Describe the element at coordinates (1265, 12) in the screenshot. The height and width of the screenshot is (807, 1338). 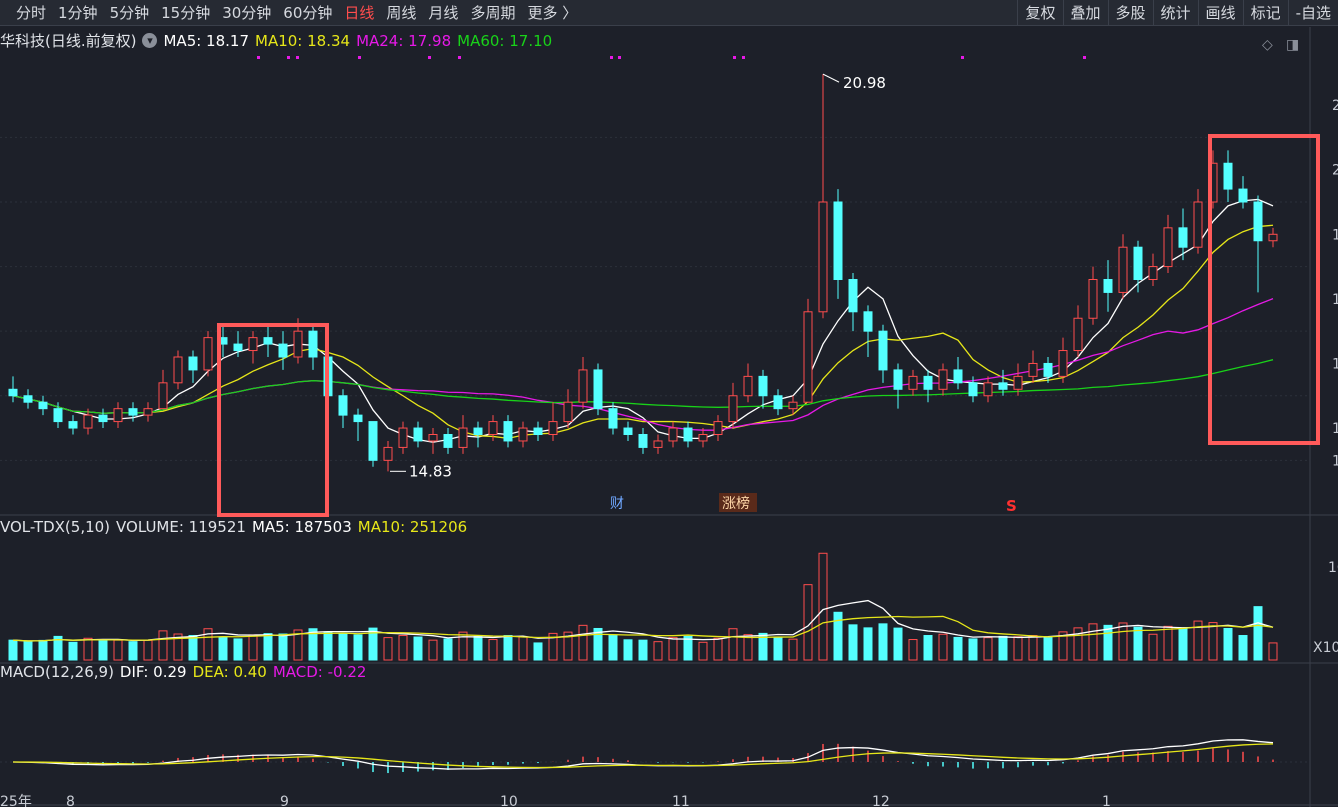
I see `toolbar-button-5: 标记` at that location.